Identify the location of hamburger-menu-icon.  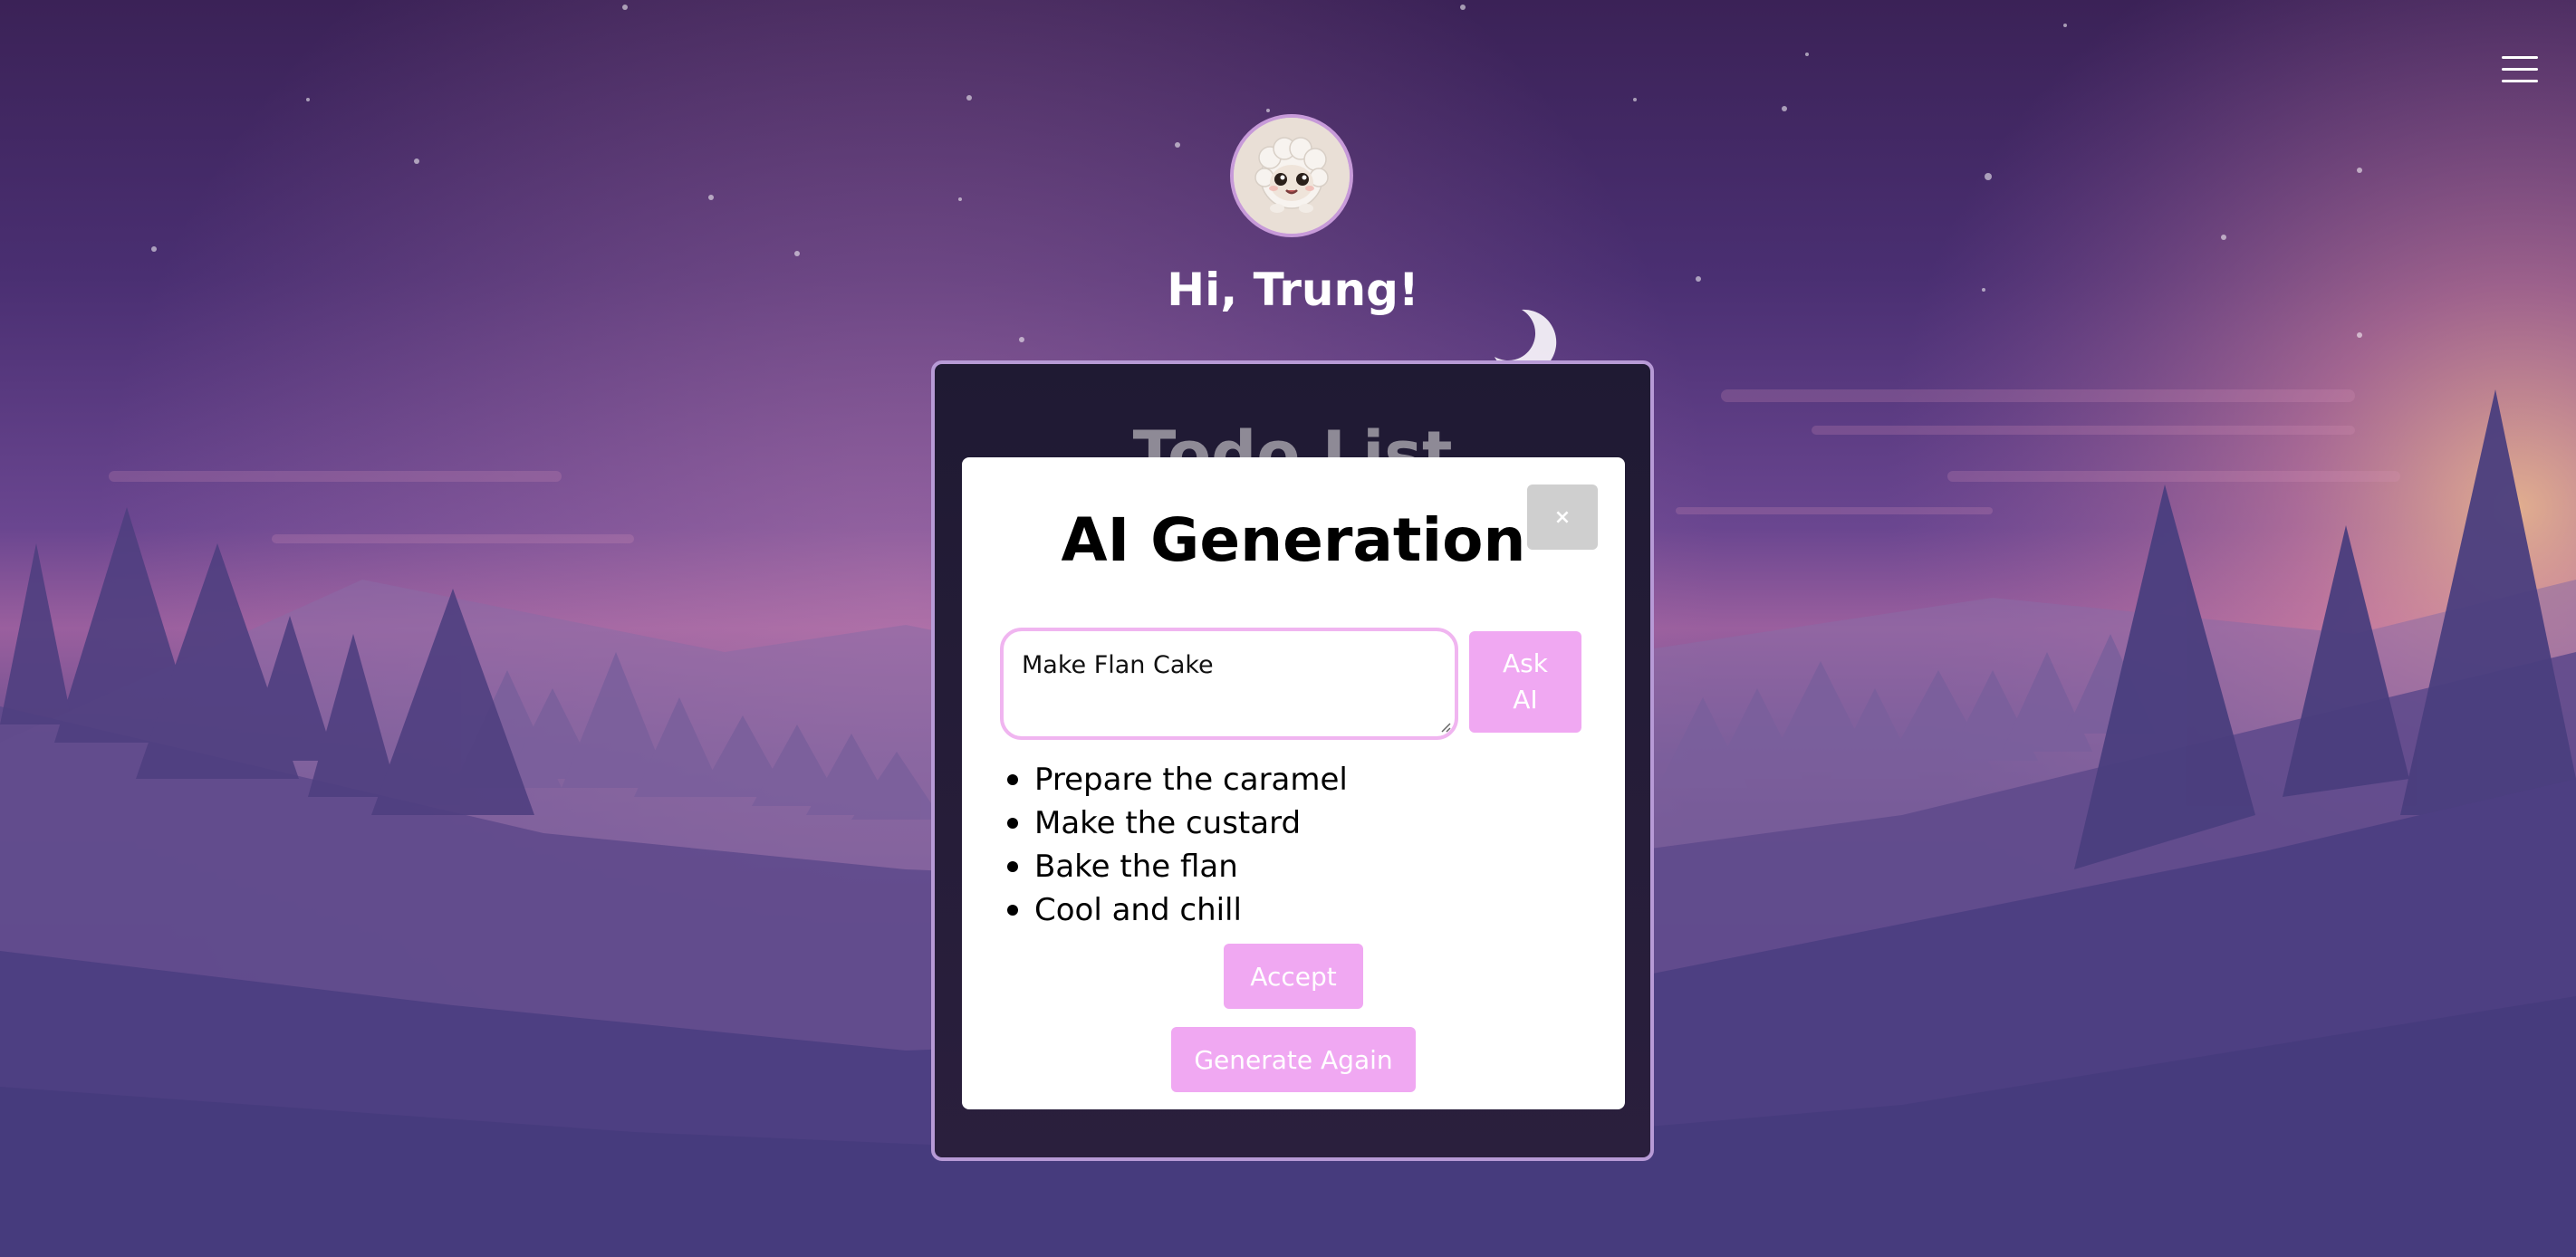
(2520, 69).